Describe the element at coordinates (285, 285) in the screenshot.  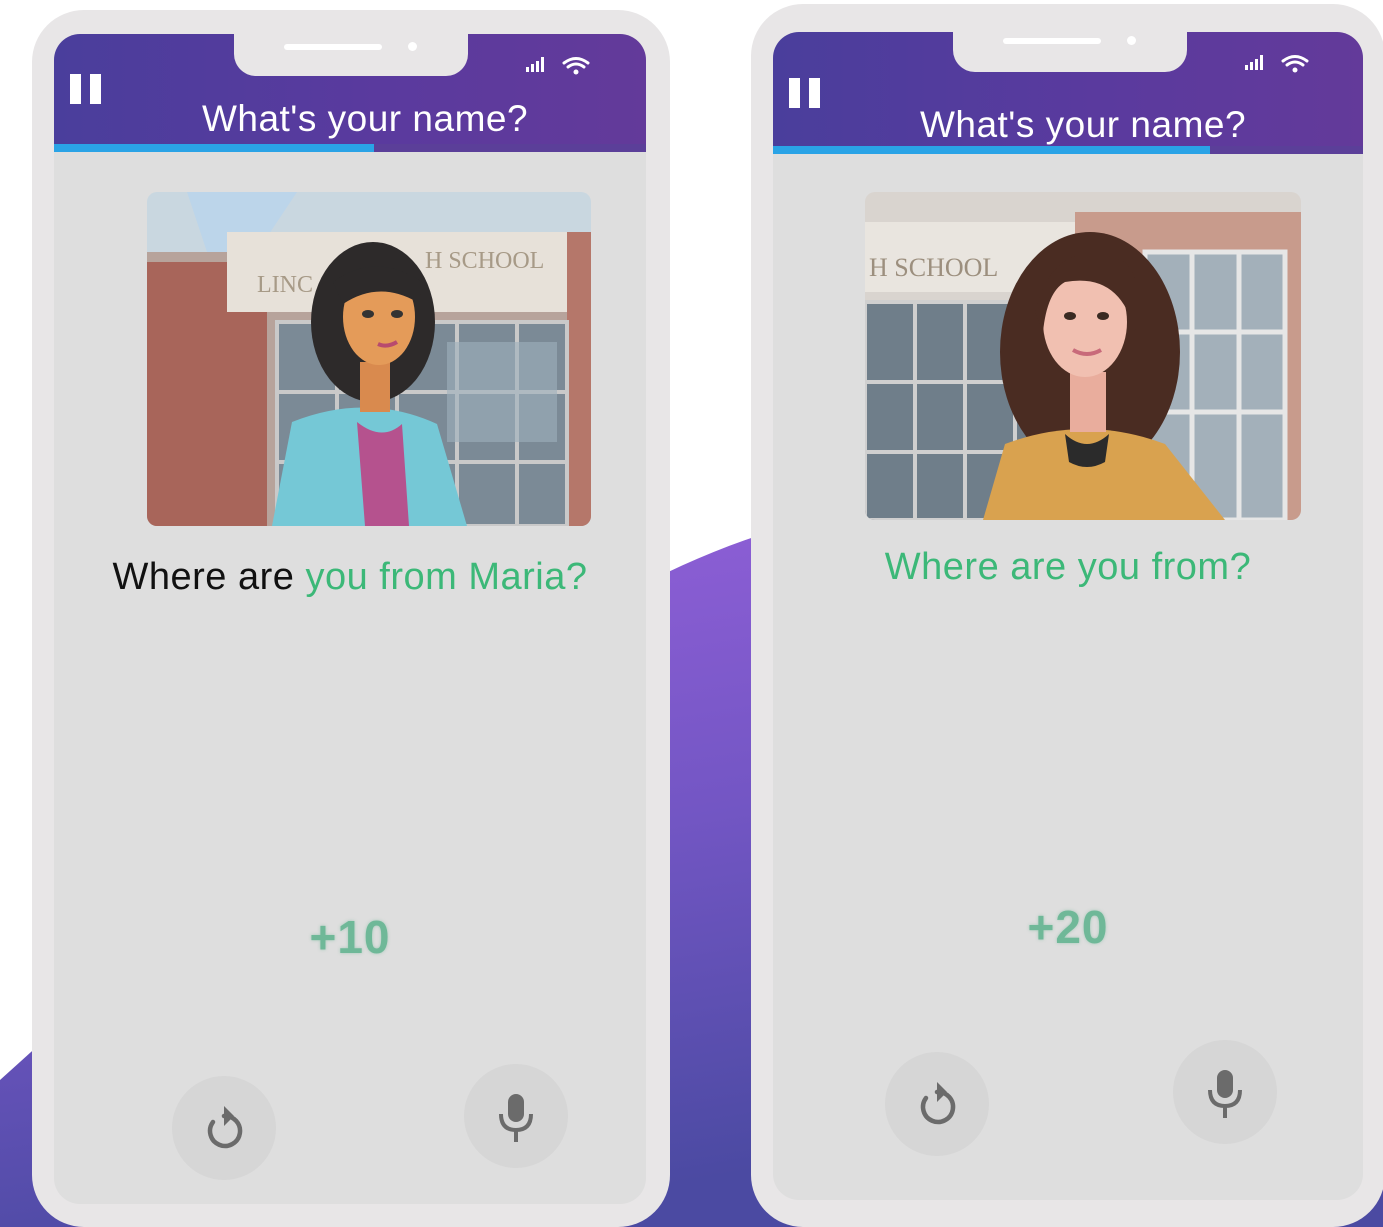
I see `sign-prefix: LINC` at that location.